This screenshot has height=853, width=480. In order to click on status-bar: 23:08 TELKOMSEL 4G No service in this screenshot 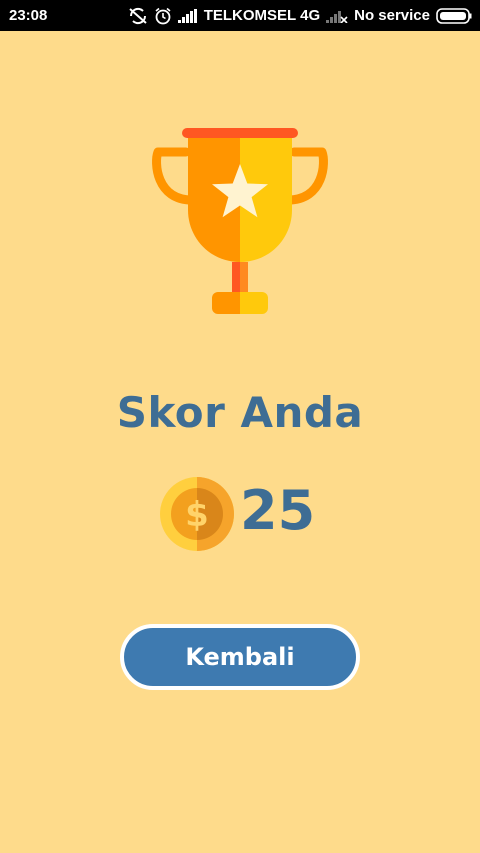, I will do `click(240, 15)`.